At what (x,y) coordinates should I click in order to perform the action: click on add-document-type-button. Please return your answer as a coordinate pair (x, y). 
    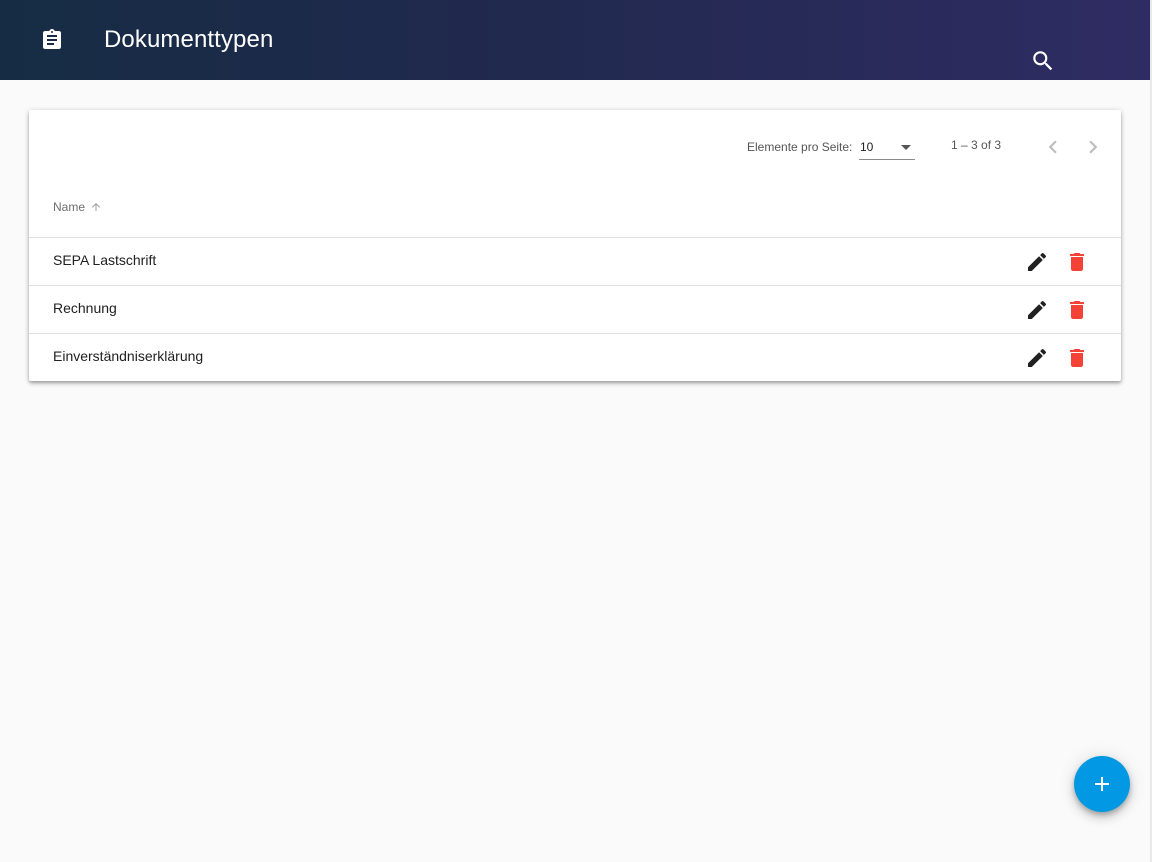
    Looking at the image, I should click on (1102, 784).